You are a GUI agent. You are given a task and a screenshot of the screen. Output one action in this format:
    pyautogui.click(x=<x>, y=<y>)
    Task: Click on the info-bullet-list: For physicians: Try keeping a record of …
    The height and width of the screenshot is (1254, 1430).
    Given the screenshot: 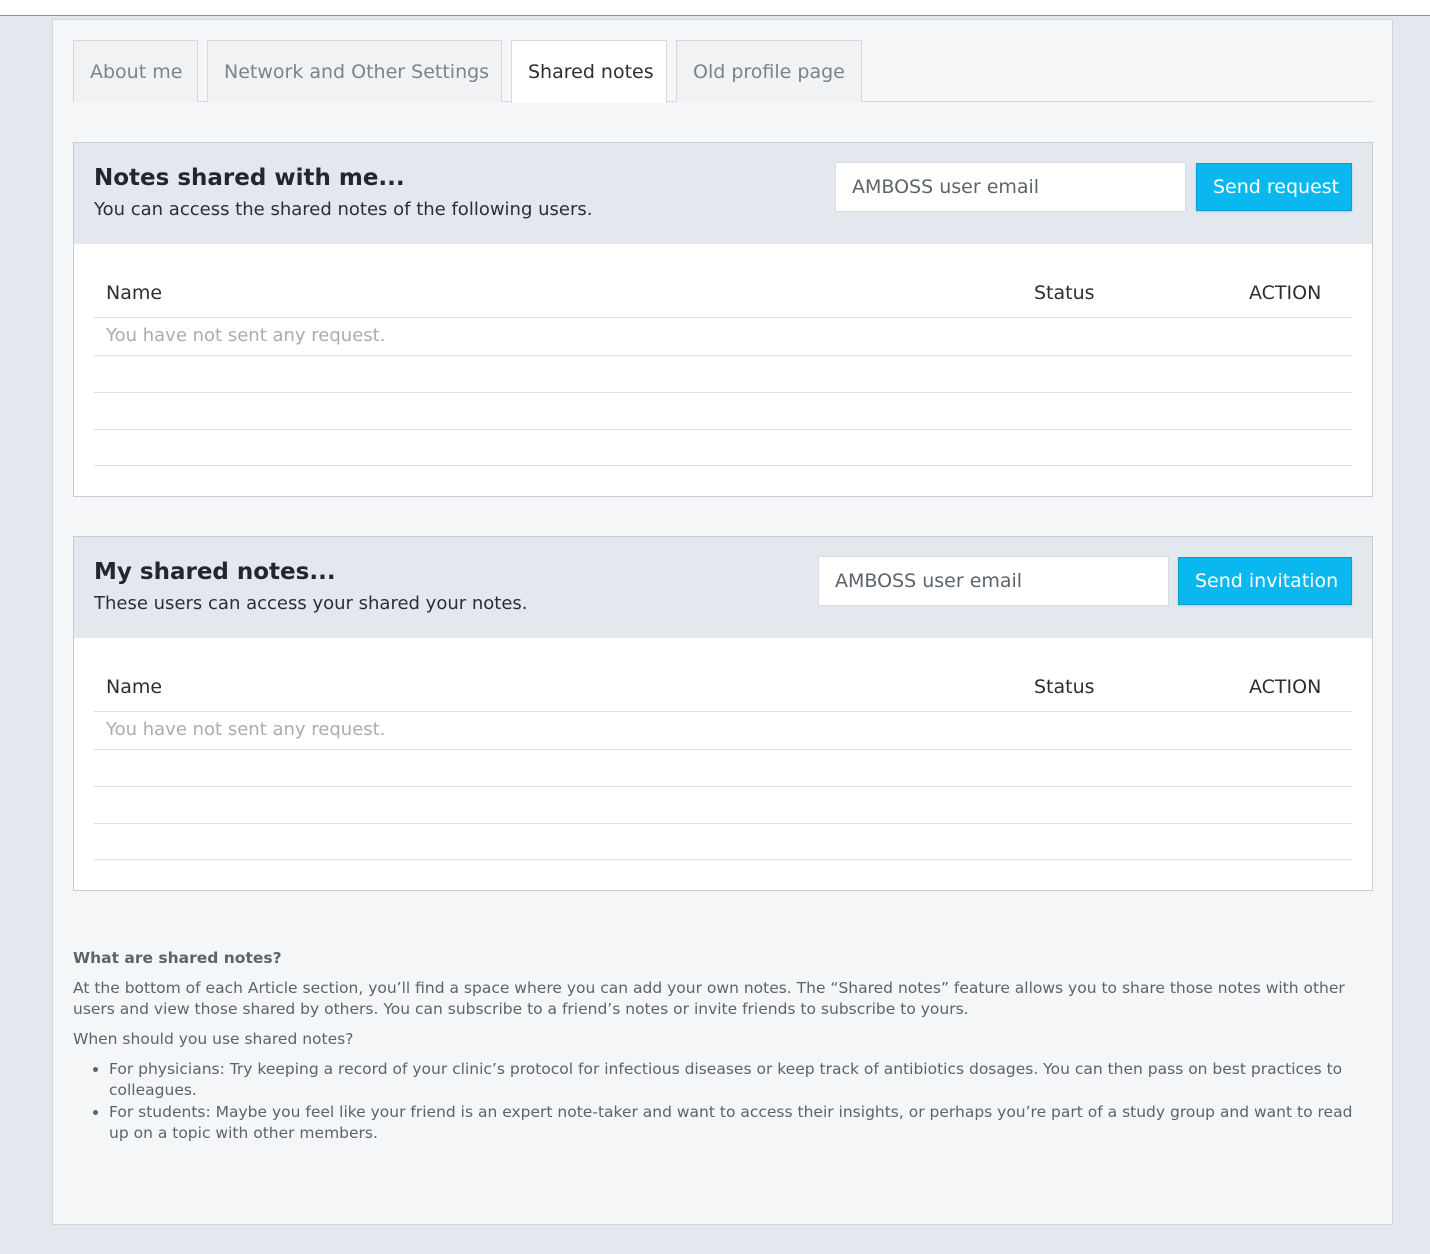 What is the action you would take?
    pyautogui.click(x=723, y=1101)
    